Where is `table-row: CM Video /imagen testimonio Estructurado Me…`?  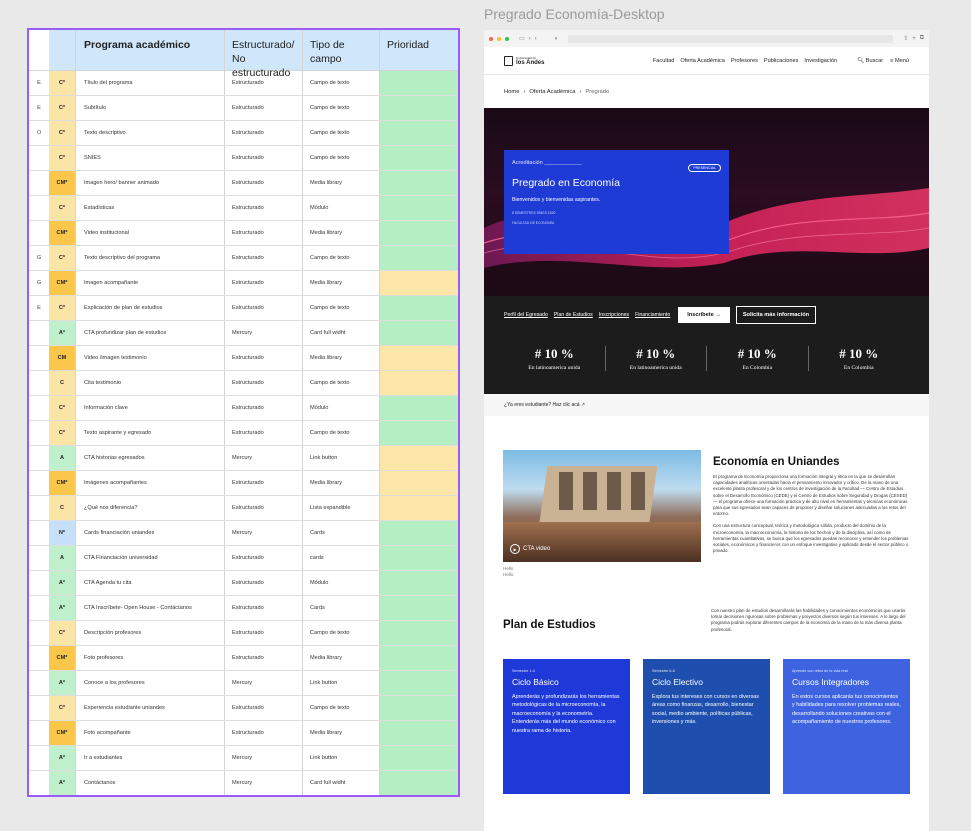 table-row: CM Video /imagen testimonio Estructurado Me… is located at coordinates (243, 358).